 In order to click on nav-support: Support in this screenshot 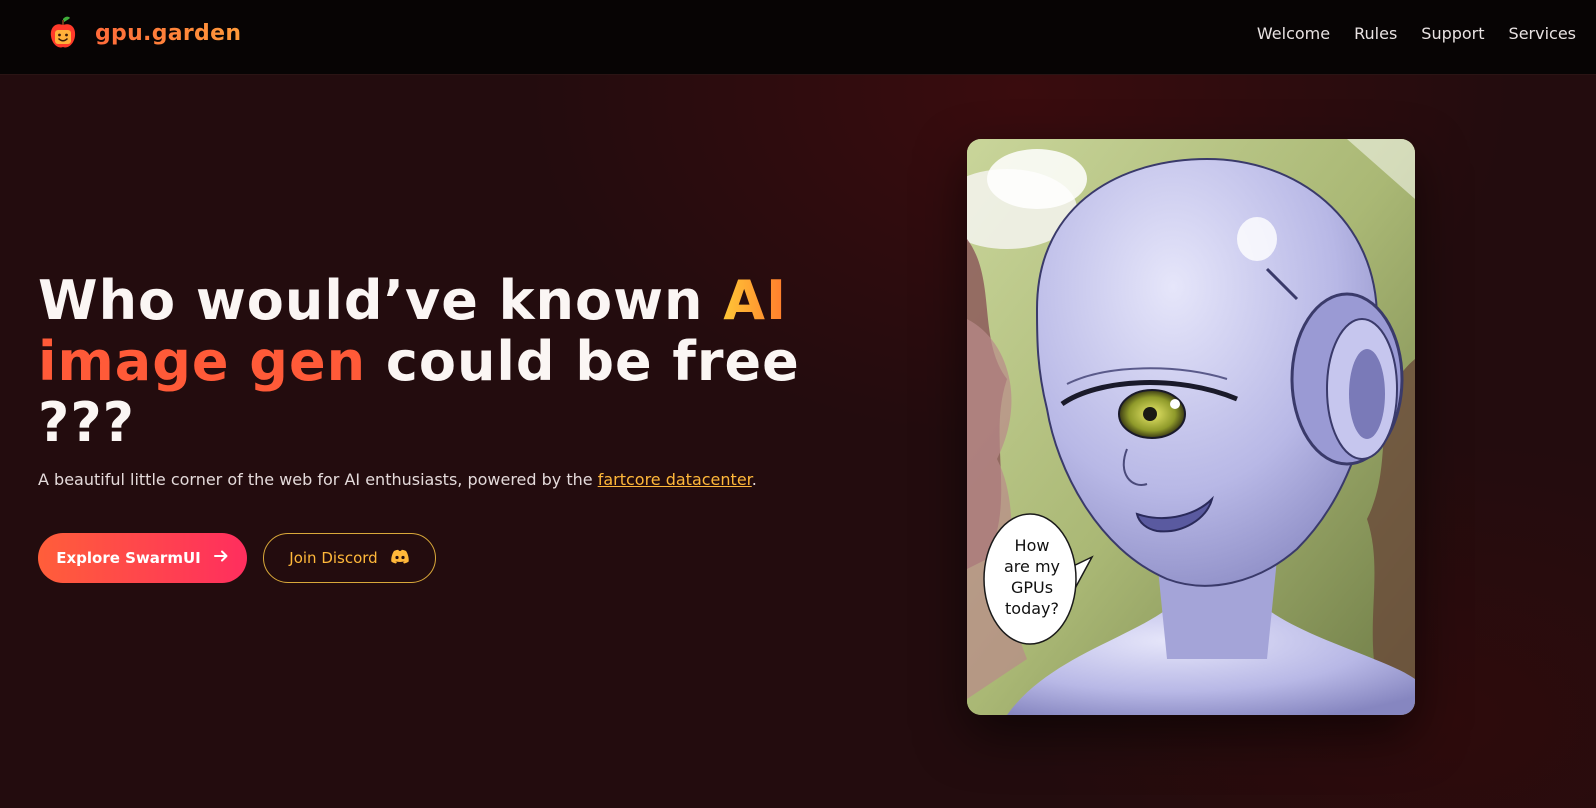, I will do `click(1452, 33)`.